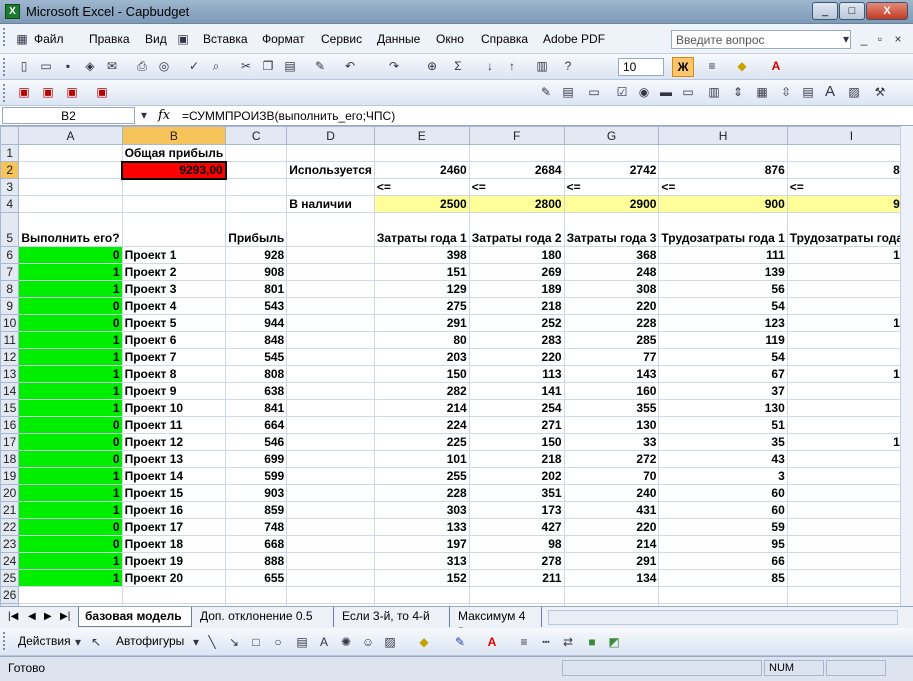 The height and width of the screenshot is (681, 913). Describe the element at coordinates (723, 442) in the screenshot. I see `project-value-h: 35` at that location.